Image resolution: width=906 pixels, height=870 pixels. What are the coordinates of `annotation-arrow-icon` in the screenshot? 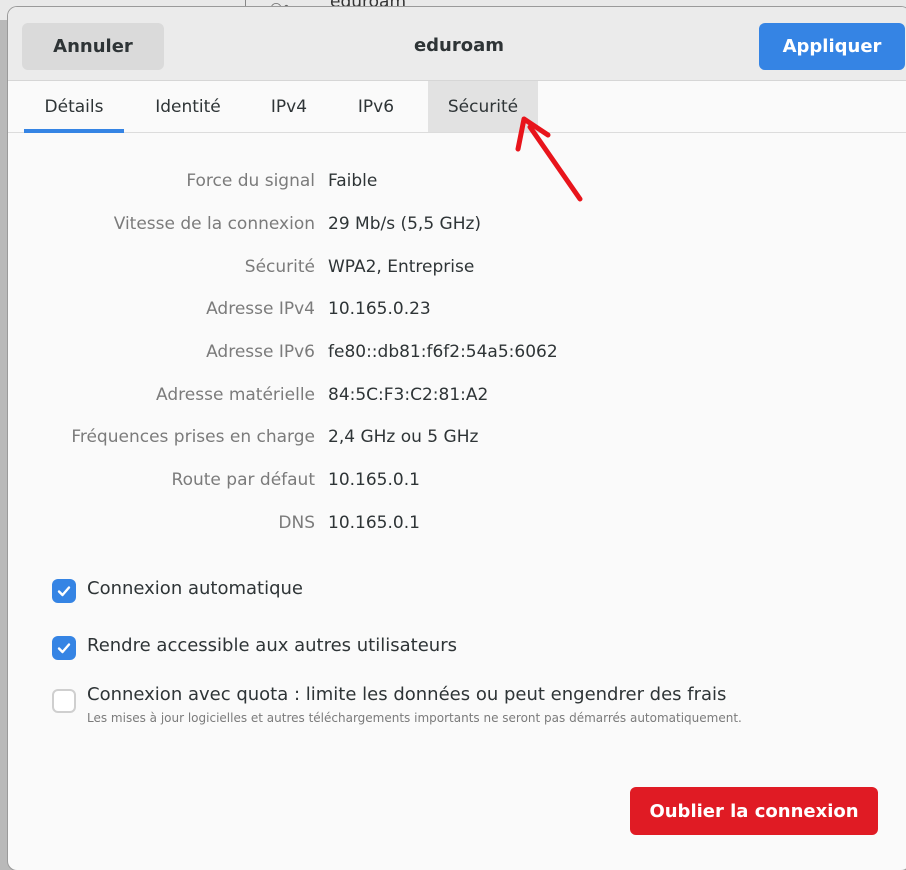 It's located at (549, 159).